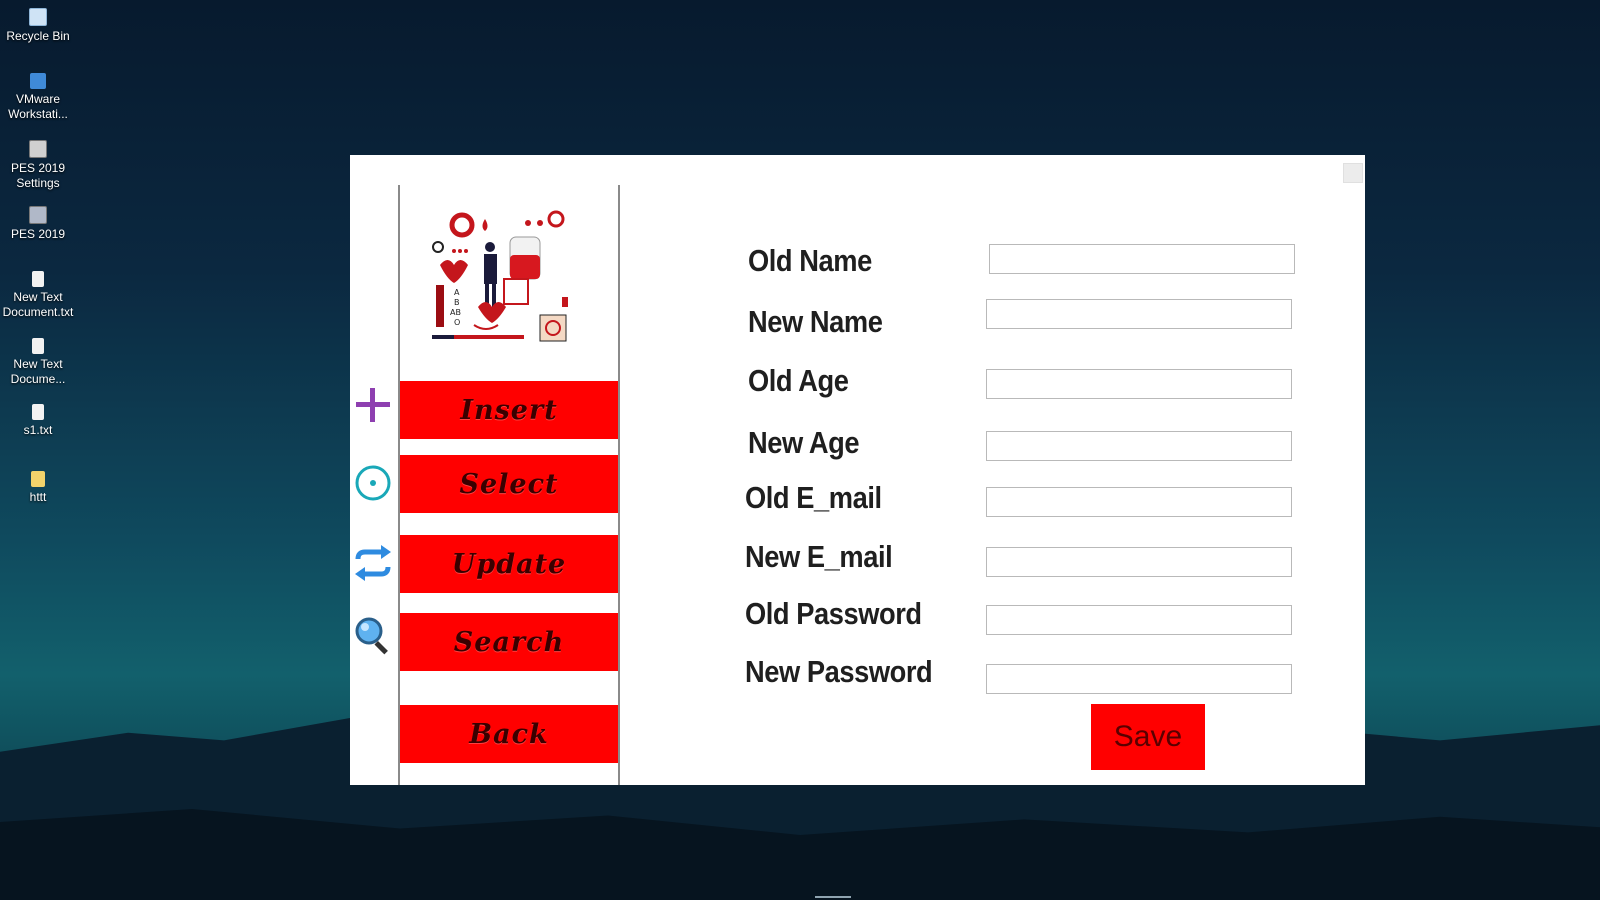 This screenshot has width=1600, height=900. What do you see at coordinates (38, 234) in the screenshot?
I see `desktop-icon-label: PES 2019` at bounding box center [38, 234].